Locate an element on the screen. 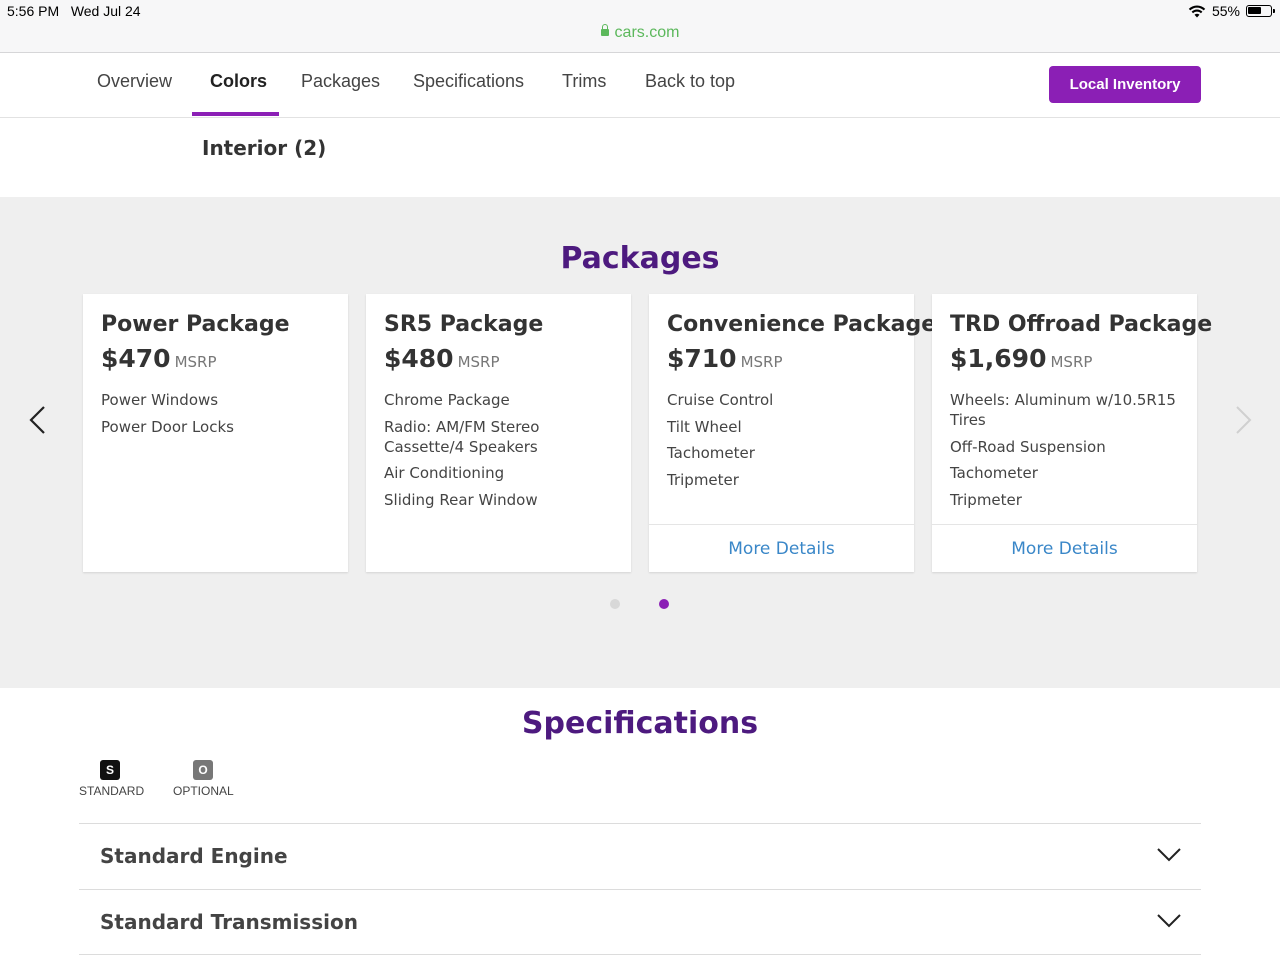 This screenshot has height=960, width=1280. interior-colors-toggle: Interior (2) is located at coordinates (264, 148).